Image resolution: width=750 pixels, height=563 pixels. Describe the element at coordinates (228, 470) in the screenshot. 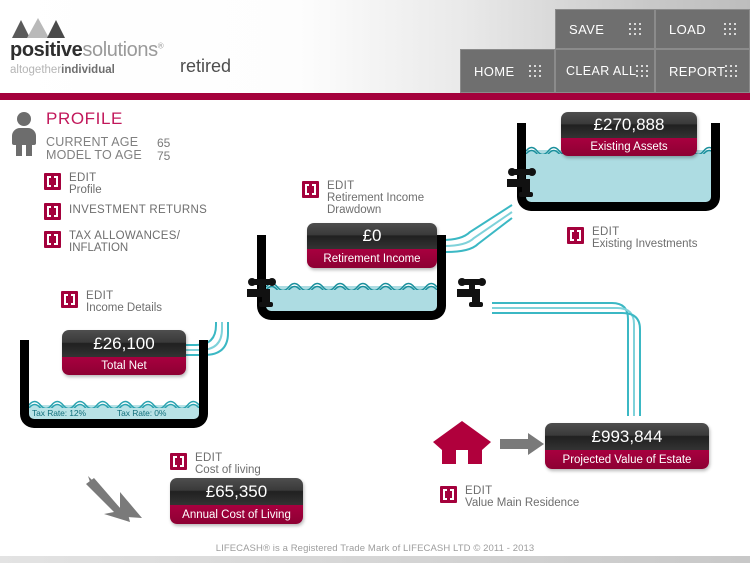

I see `edit-col-line2: Cost of living` at that location.